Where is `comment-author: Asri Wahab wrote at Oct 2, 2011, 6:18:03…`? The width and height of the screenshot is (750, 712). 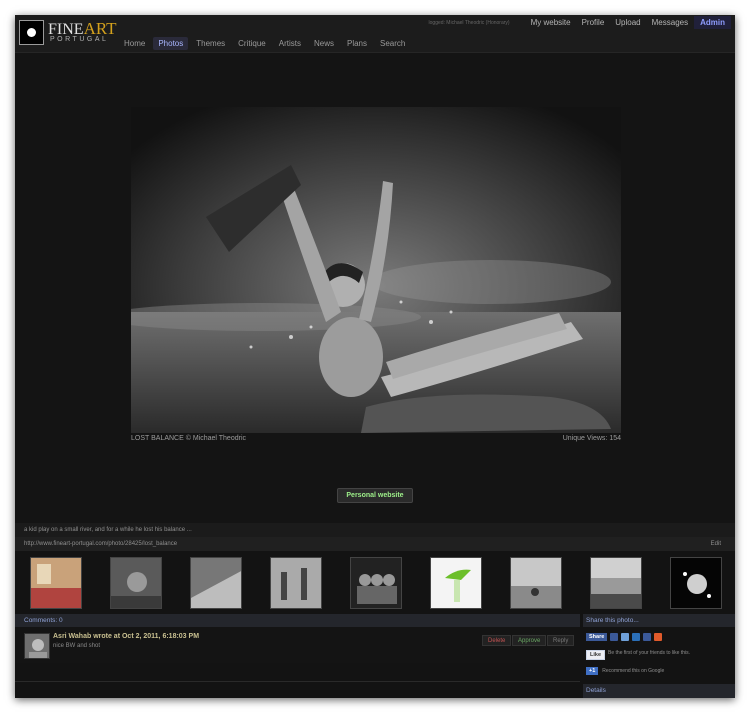
comment-author: Asri Wahab wrote at Oct 2, 2011, 6:18:03… is located at coordinates (126, 636).